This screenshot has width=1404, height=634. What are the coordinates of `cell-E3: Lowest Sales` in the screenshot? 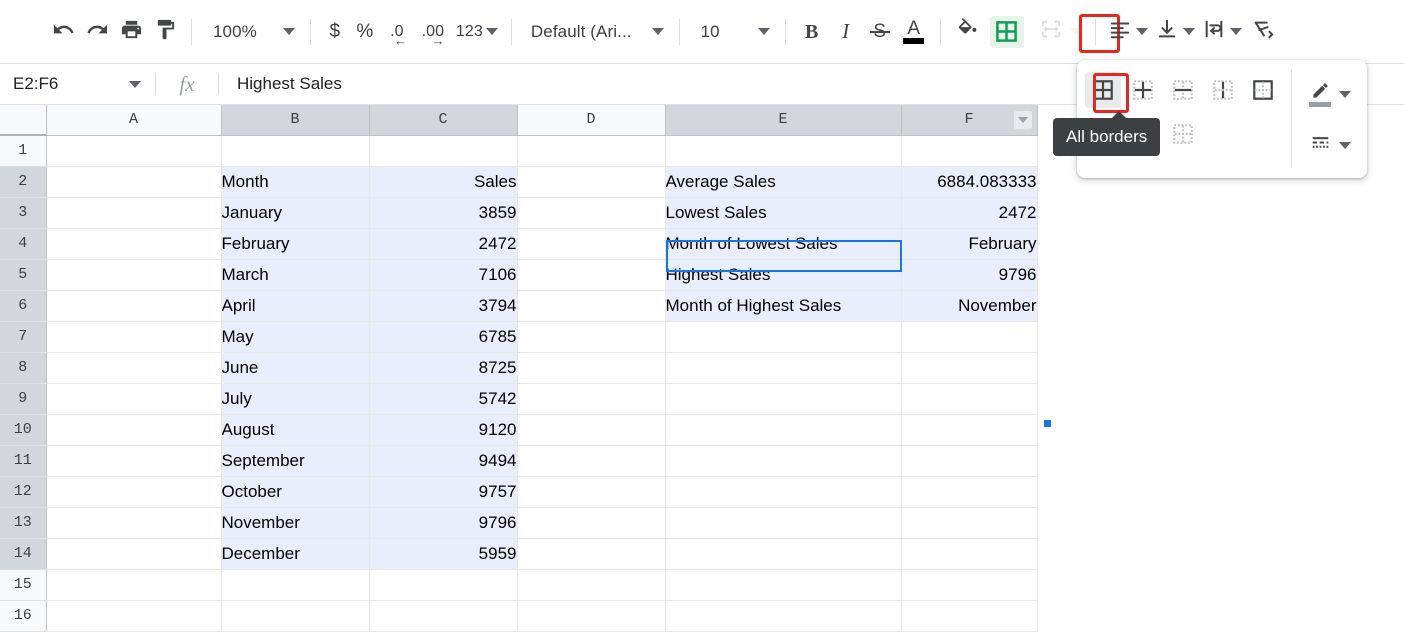 It's located at (783, 213).